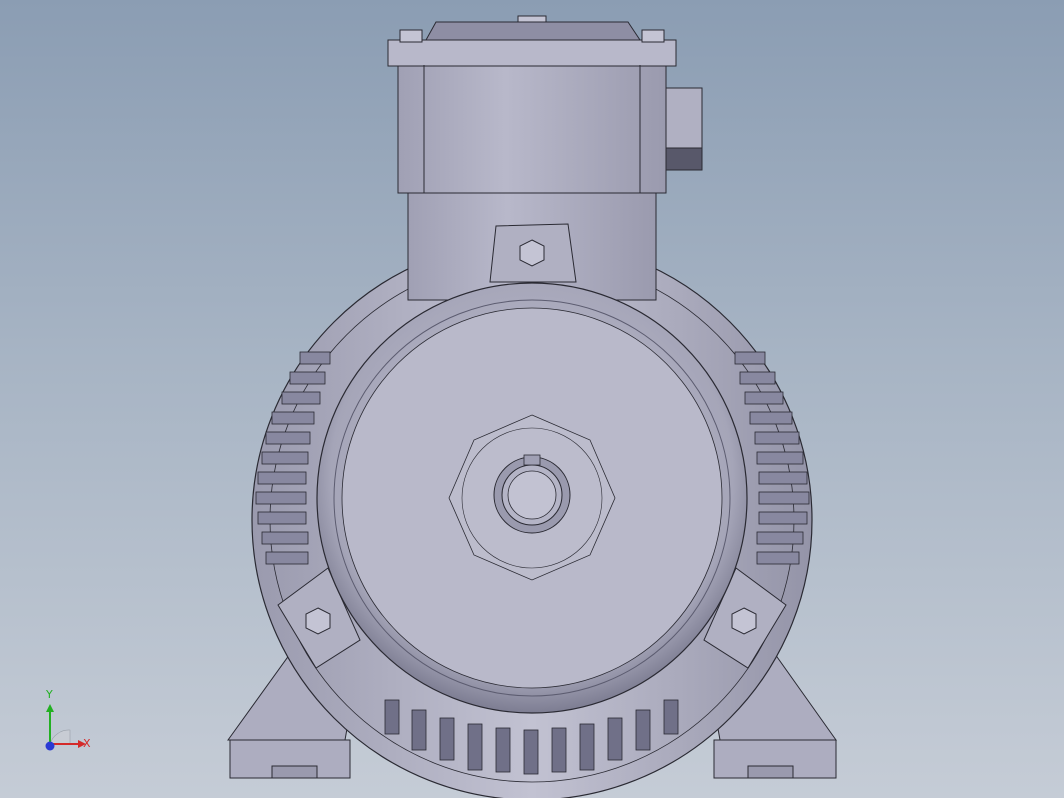  I want to click on coordinate-triad: X Y, so click(68, 719).